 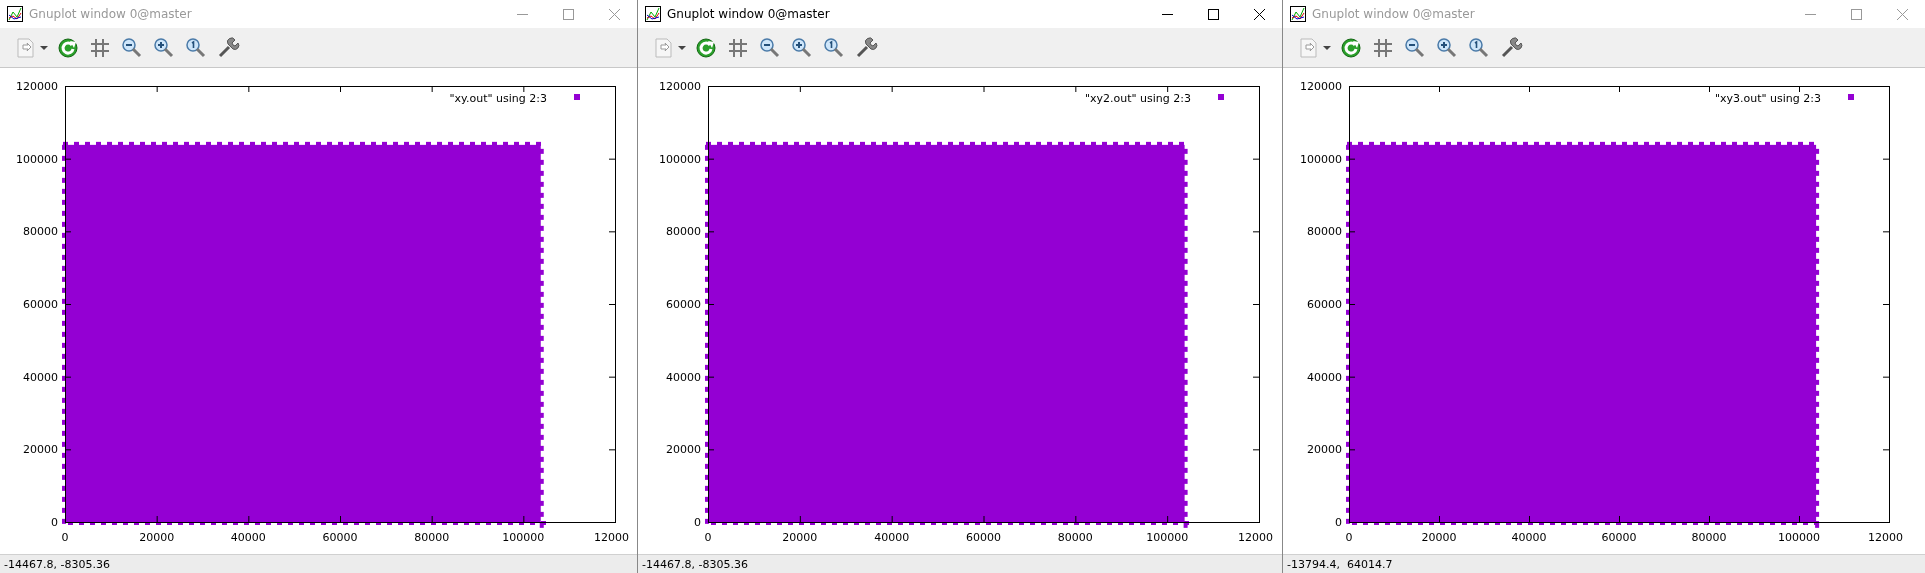 What do you see at coordinates (1767, 98) in the screenshot?
I see `legend-label: "xy3.out" using 2:3` at bounding box center [1767, 98].